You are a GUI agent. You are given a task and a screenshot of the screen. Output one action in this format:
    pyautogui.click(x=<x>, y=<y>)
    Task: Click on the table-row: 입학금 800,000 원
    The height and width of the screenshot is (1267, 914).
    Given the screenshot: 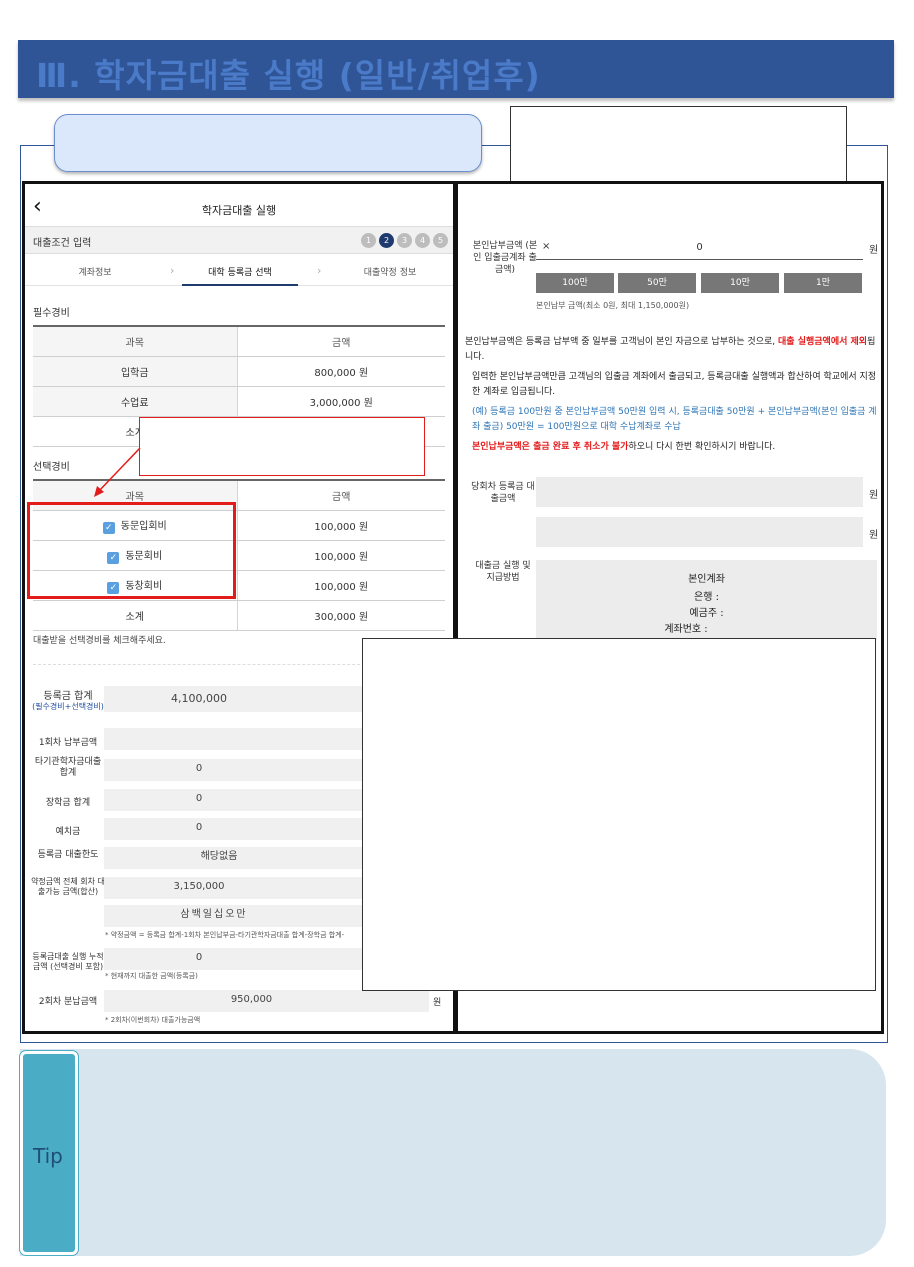 What is the action you would take?
    pyautogui.click(x=239, y=371)
    